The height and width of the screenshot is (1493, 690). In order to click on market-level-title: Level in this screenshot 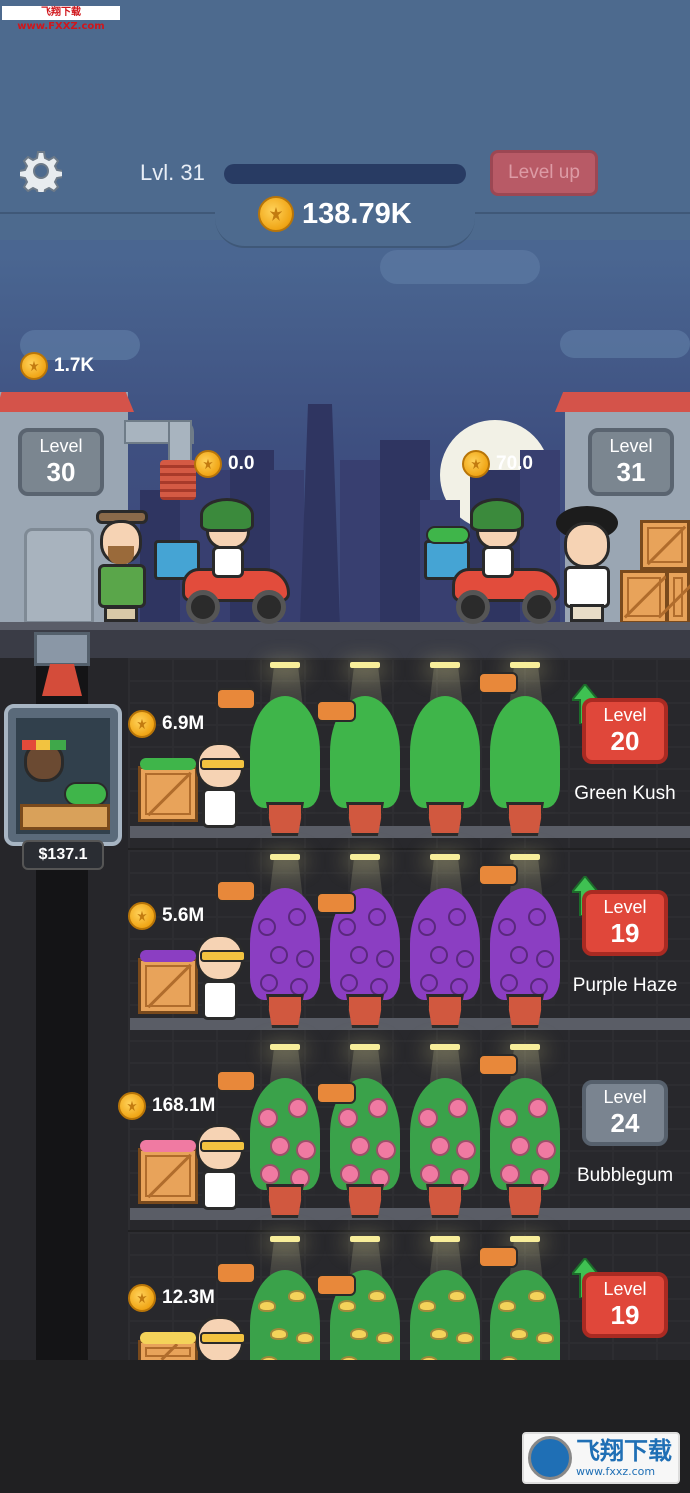, I will do `click(631, 446)`.